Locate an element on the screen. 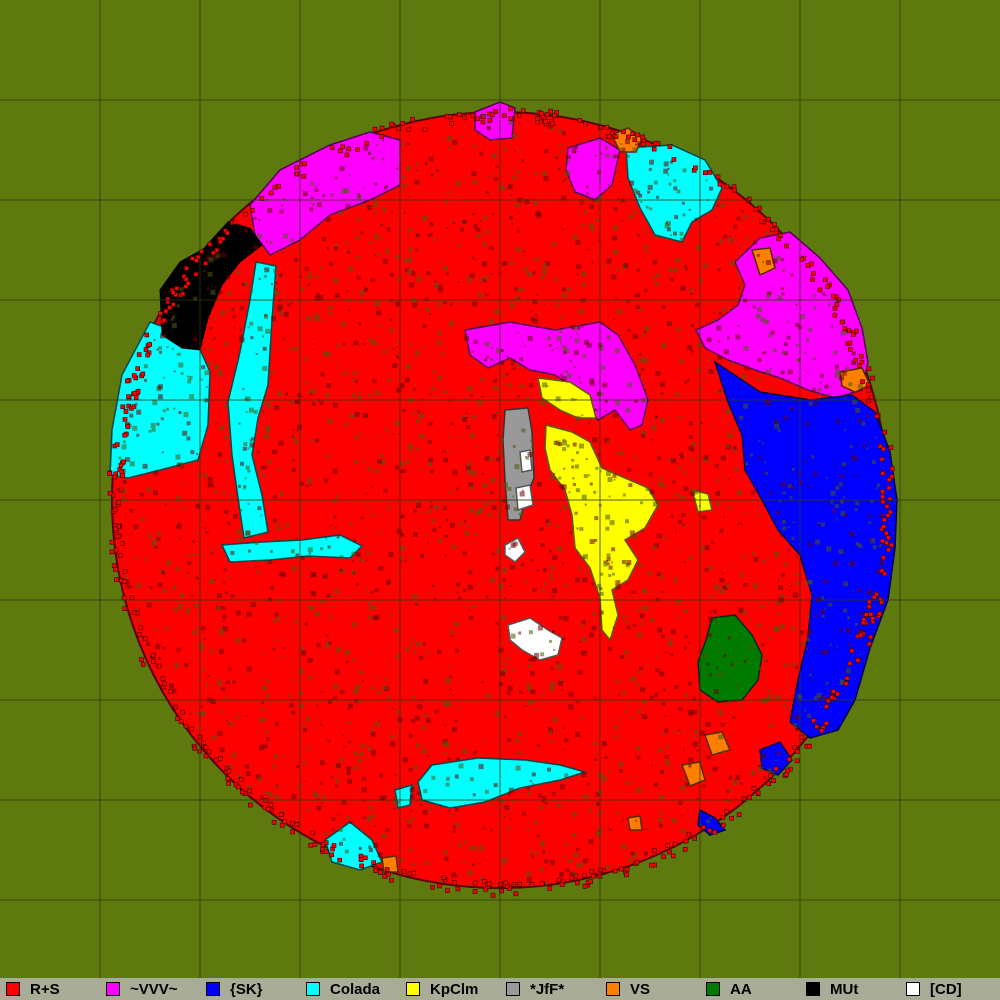  legend-label: {SK} is located at coordinates (246, 989).